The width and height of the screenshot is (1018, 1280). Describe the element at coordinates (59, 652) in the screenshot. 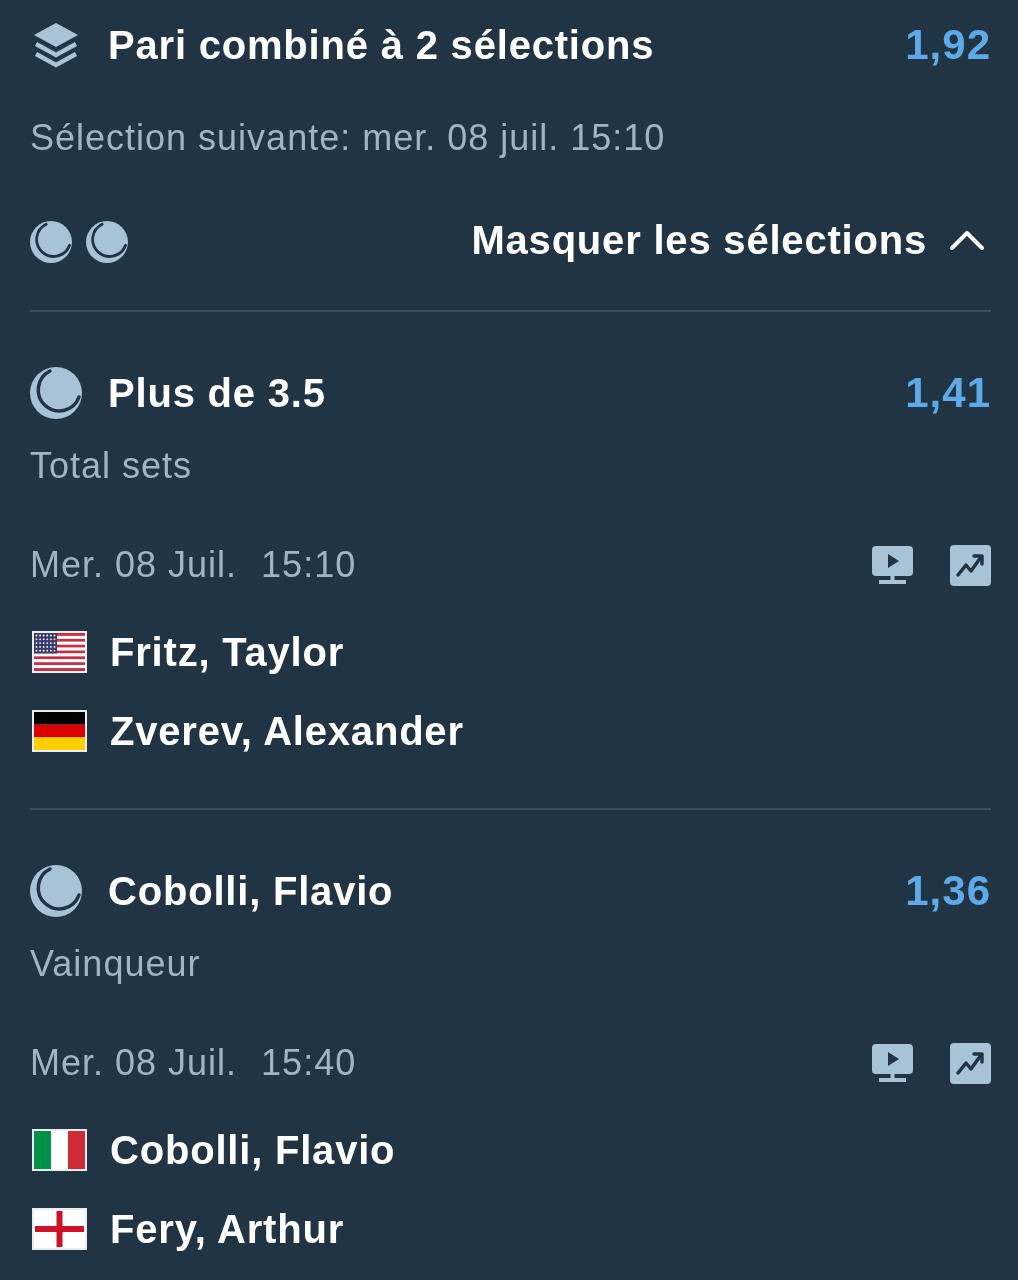

I see `us-flag-icon` at that location.